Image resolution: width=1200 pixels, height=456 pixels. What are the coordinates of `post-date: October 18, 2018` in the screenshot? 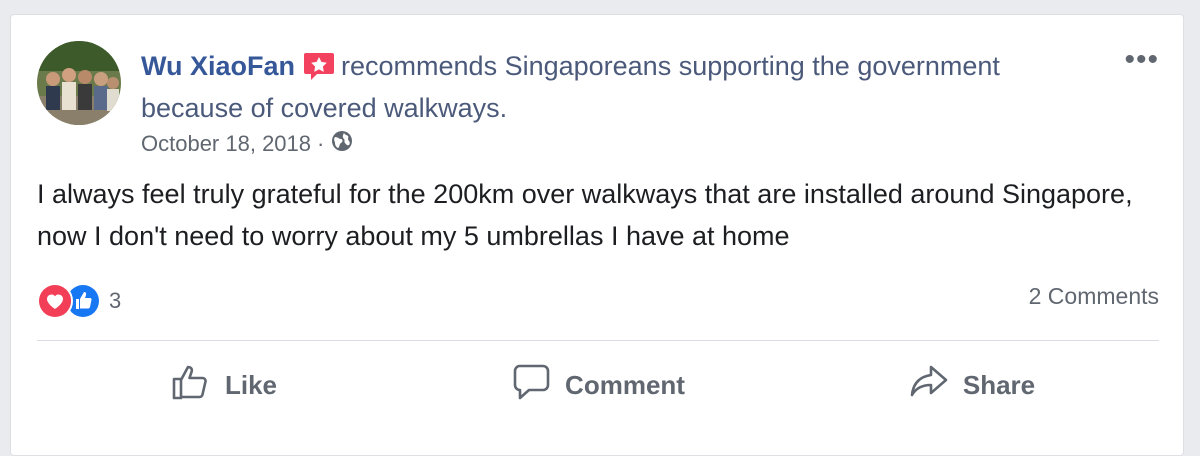 It's located at (226, 144).